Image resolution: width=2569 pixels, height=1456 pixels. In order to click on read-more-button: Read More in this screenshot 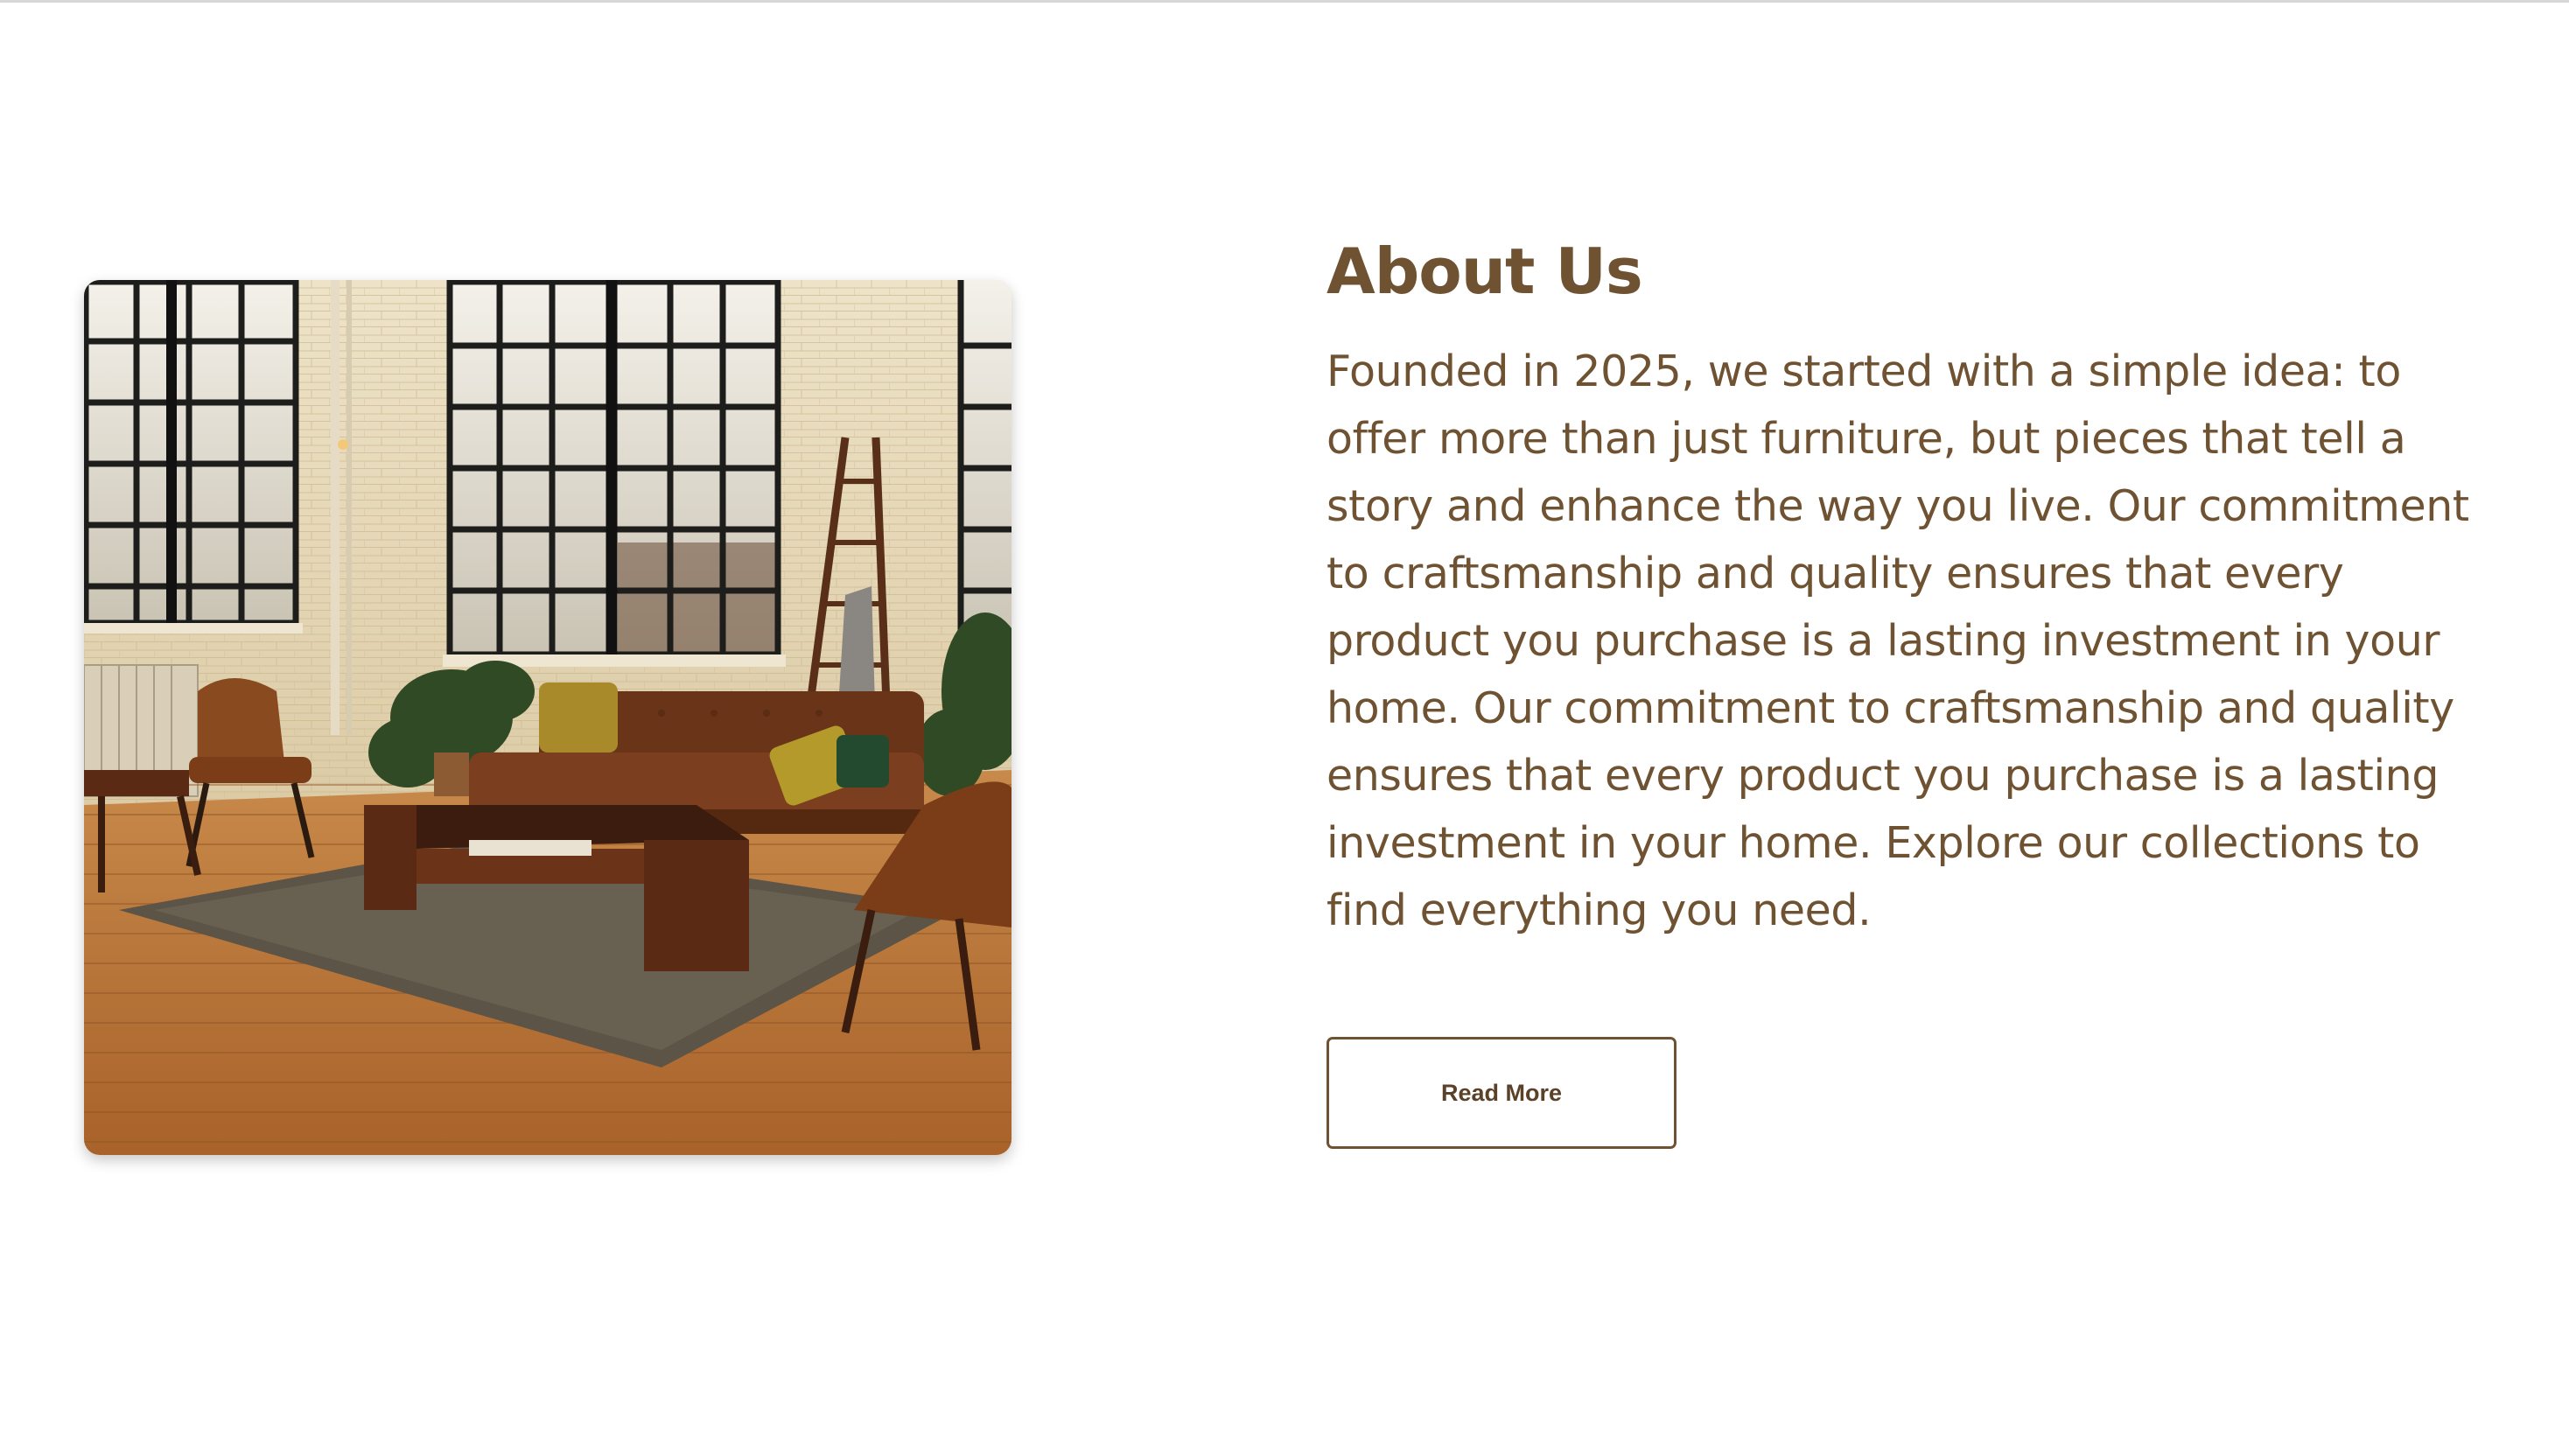, I will do `click(1501, 1093)`.